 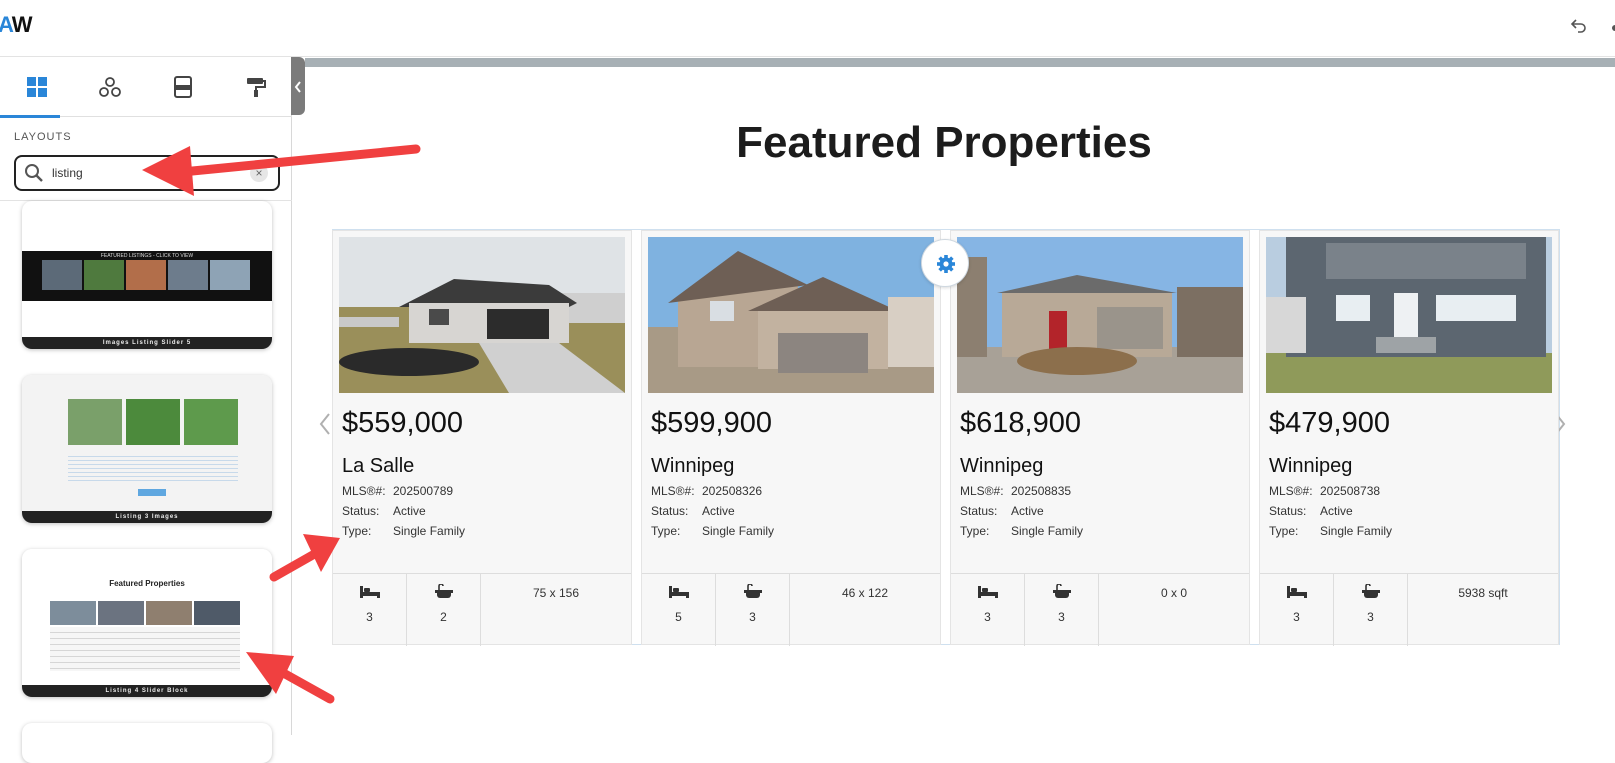 What do you see at coordinates (791, 609) in the screenshot?
I see `listing-stats: 5 3 46 x 122` at bounding box center [791, 609].